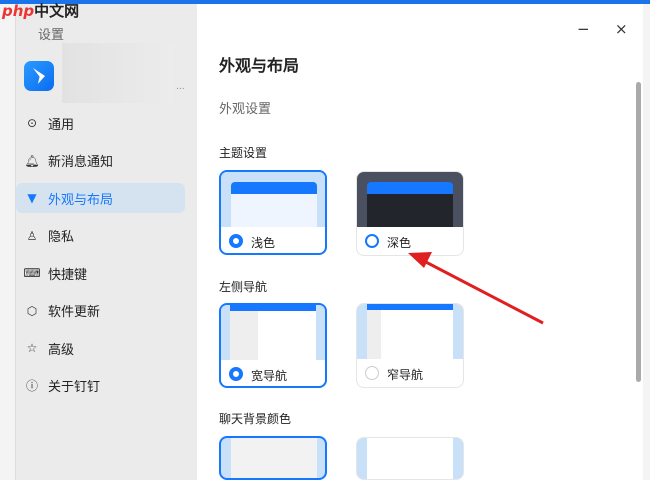 The height and width of the screenshot is (480, 650). What do you see at coordinates (41, 11) in the screenshot?
I see `watermark-logo: php中文网` at bounding box center [41, 11].